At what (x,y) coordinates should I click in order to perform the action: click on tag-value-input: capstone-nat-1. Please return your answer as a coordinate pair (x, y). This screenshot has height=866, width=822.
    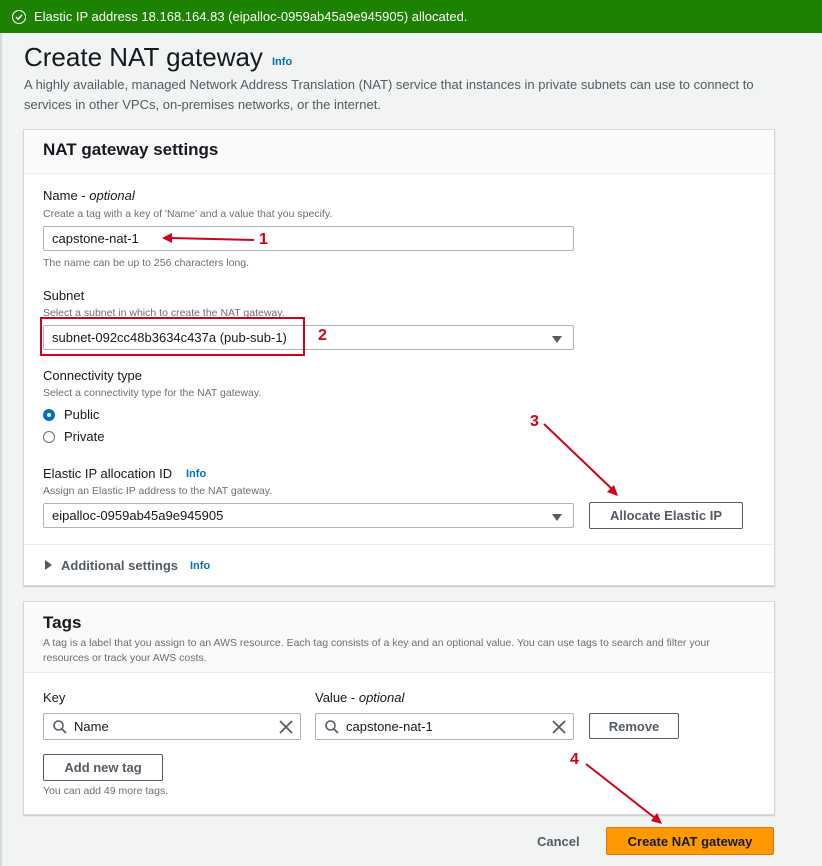
    Looking at the image, I should click on (444, 726).